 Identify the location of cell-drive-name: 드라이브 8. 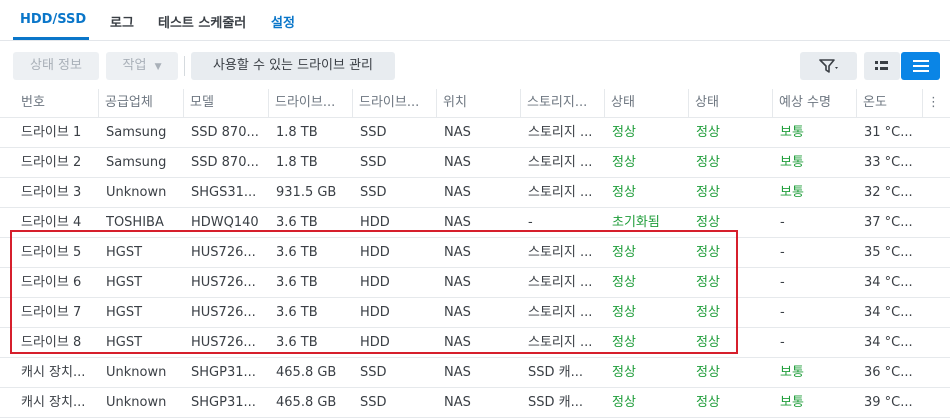
(51, 342).